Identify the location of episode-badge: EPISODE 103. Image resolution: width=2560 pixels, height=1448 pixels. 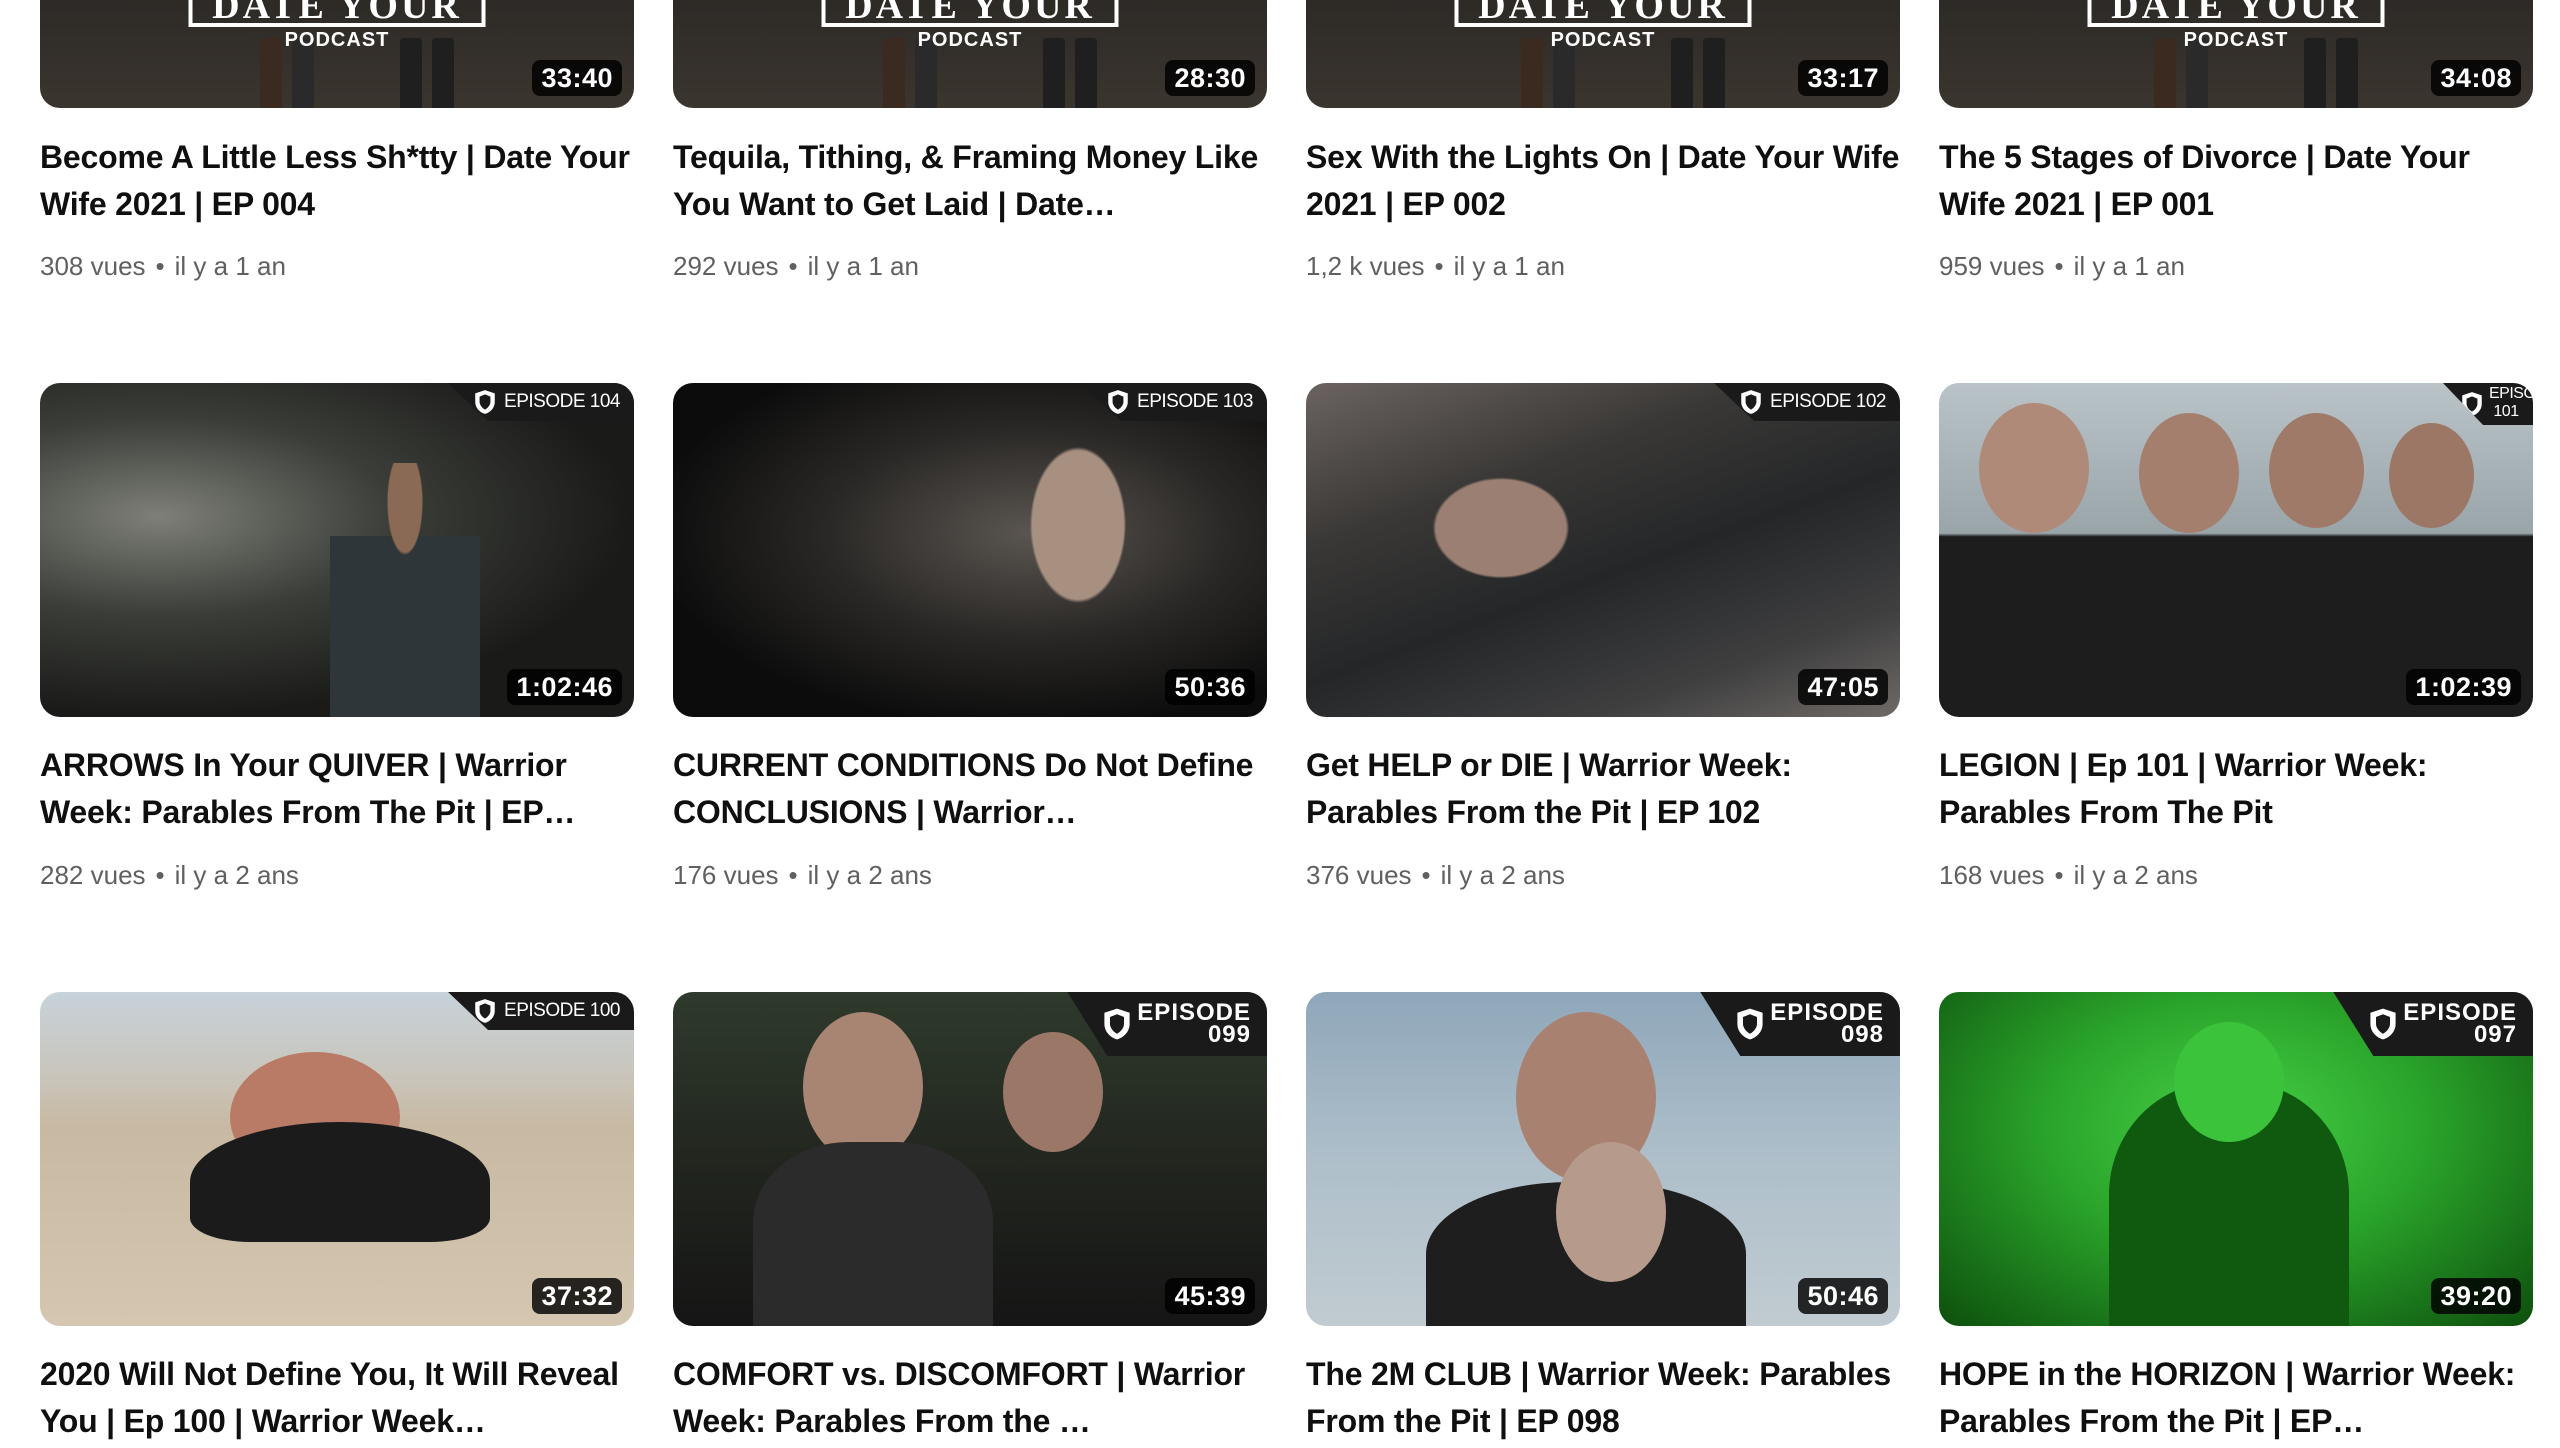
(1174, 402).